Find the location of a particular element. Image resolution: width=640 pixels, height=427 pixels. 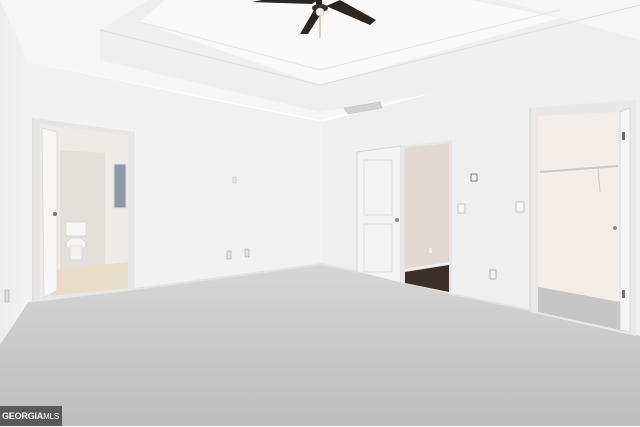

open-closet-doorway is located at coordinates (426, 216).